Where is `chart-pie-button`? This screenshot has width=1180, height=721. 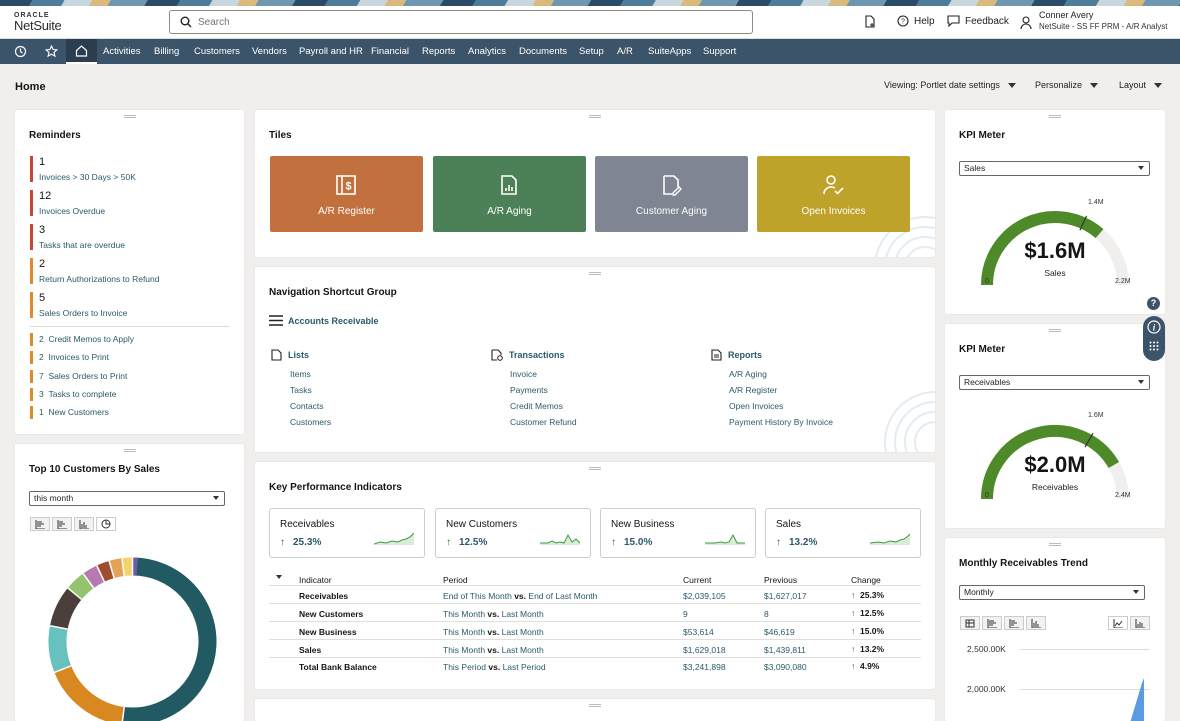
chart-pie-button is located at coordinates (106, 524).